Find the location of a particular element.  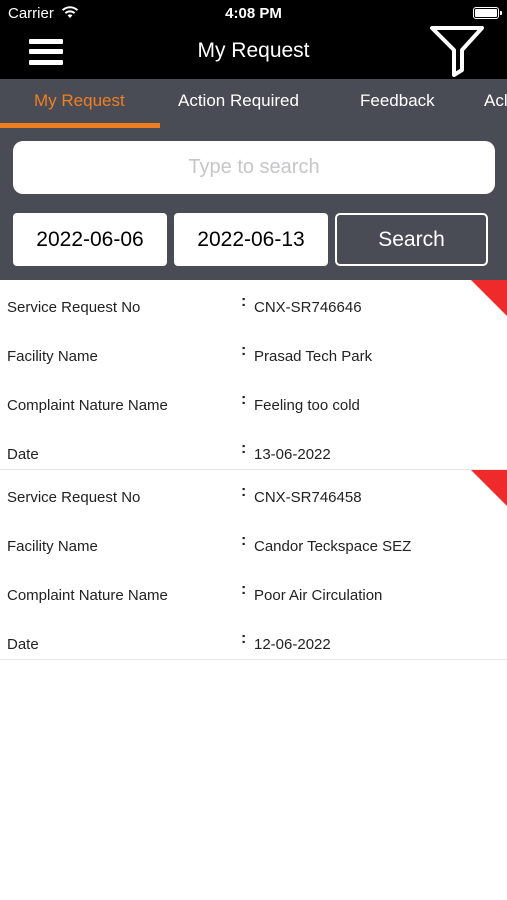

complaint-value: Feeling too cold is located at coordinates (307, 405).